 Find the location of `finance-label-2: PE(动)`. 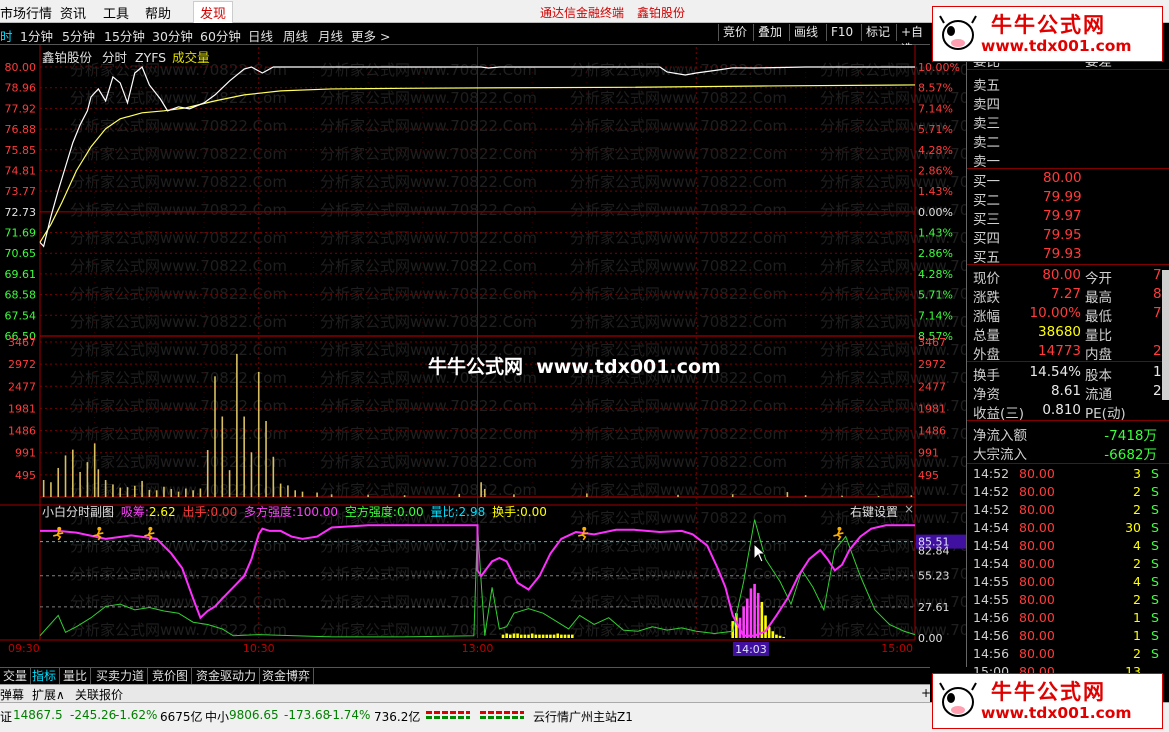

finance-label-2: PE(动) is located at coordinates (1105, 414).